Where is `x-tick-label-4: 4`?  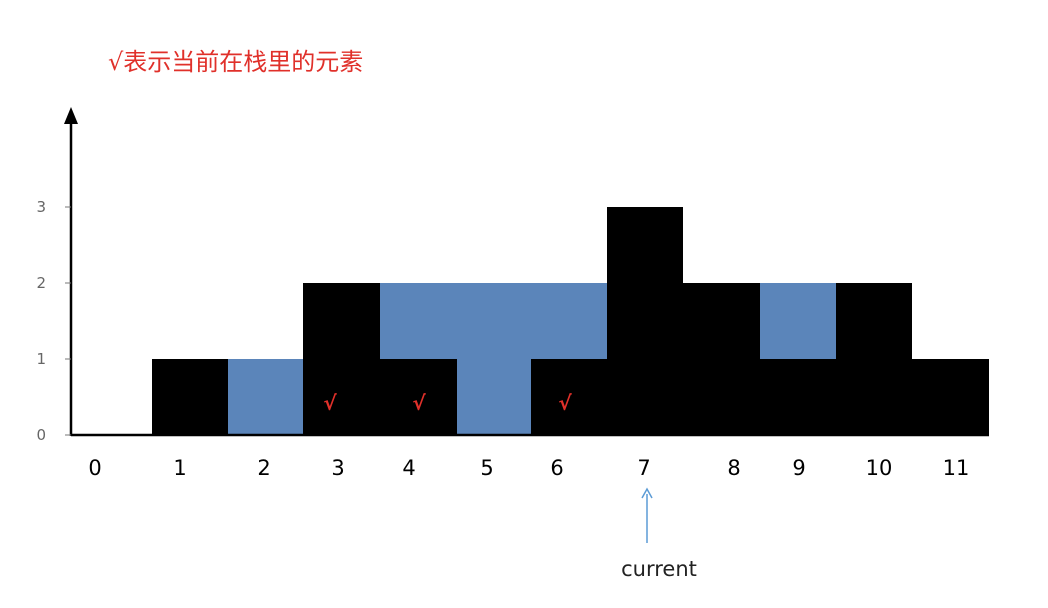
x-tick-label-4: 4 is located at coordinates (408, 468).